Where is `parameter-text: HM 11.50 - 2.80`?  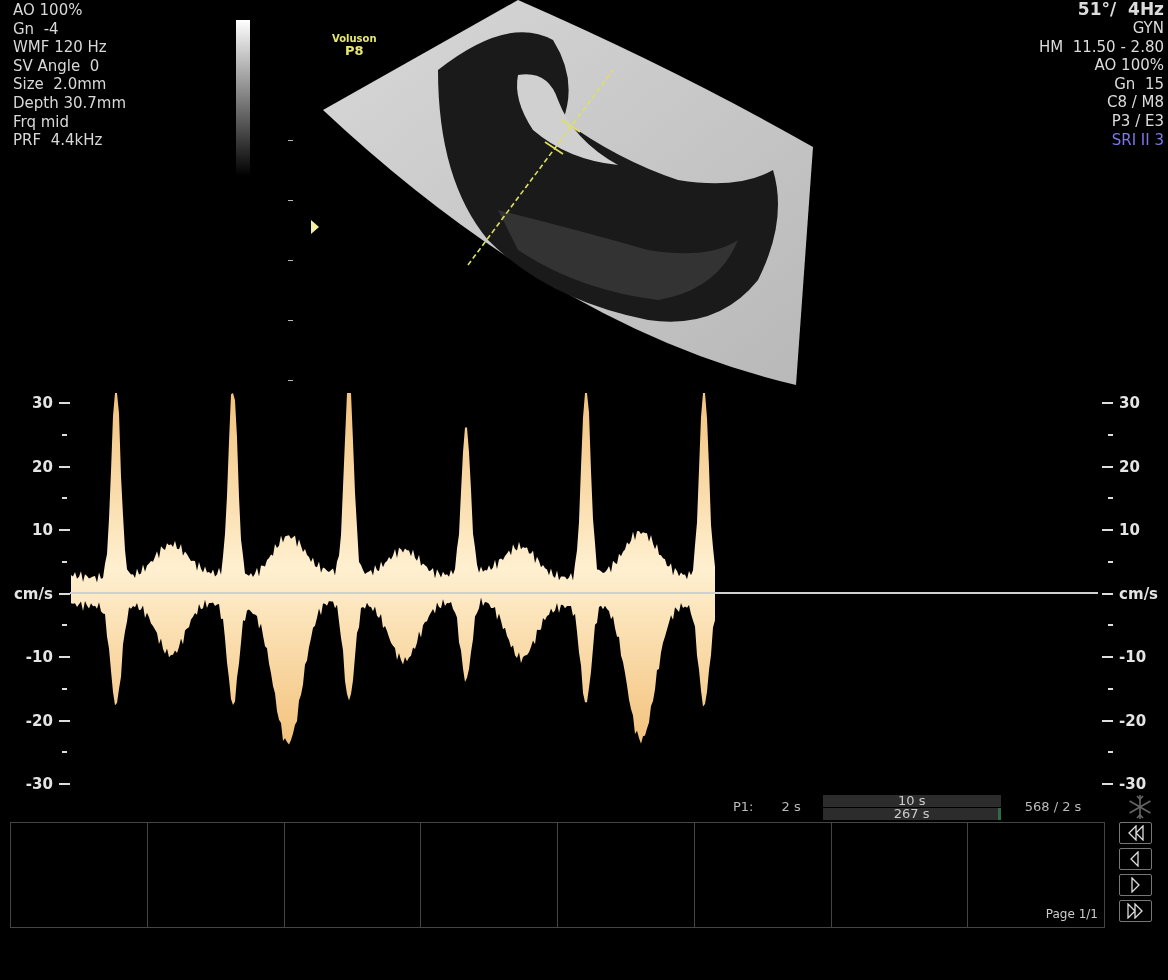 parameter-text: HM 11.50 - 2.80 is located at coordinates (1101, 47).